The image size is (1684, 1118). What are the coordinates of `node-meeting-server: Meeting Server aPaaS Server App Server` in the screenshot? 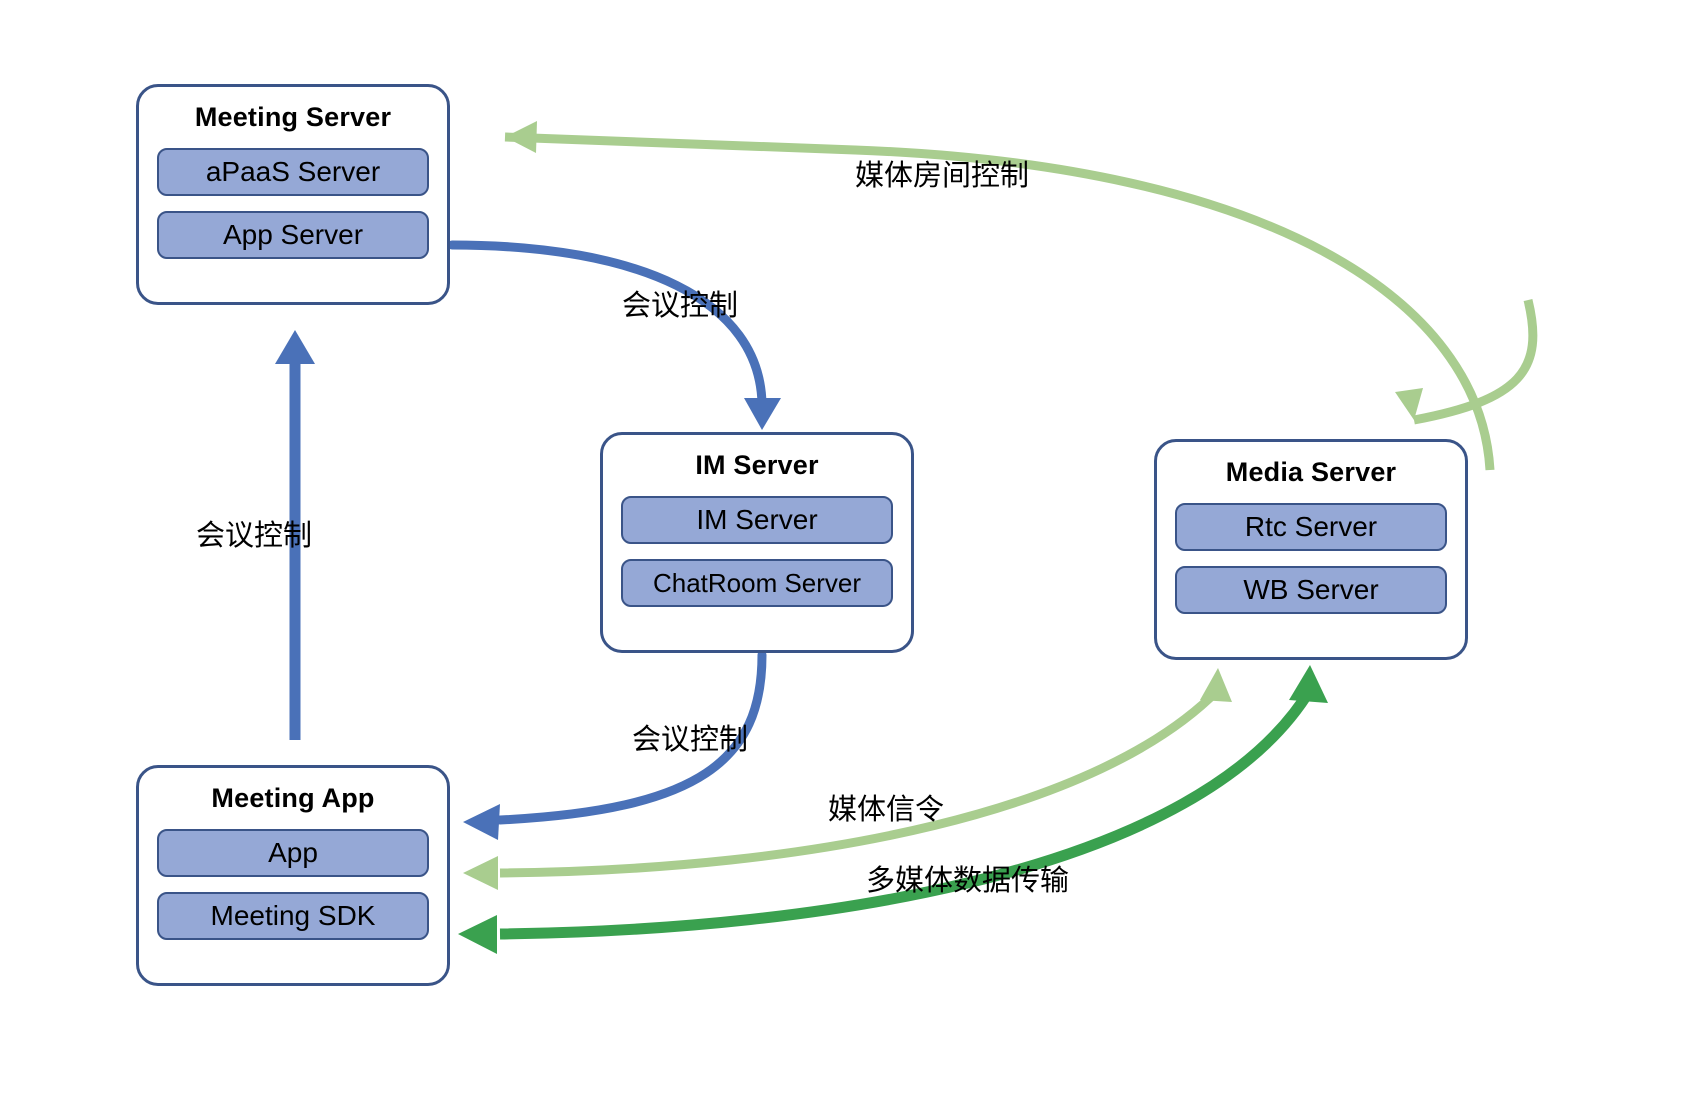 It's located at (293, 194).